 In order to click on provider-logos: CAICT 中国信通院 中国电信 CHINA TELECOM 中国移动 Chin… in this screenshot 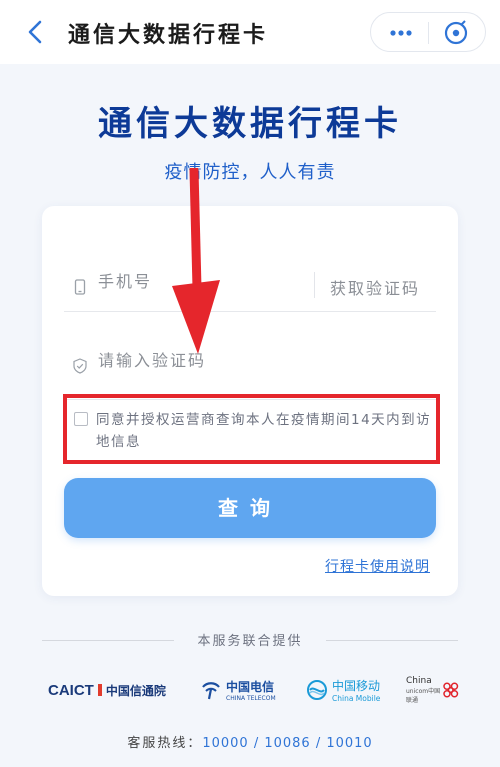, I will do `click(250, 690)`.